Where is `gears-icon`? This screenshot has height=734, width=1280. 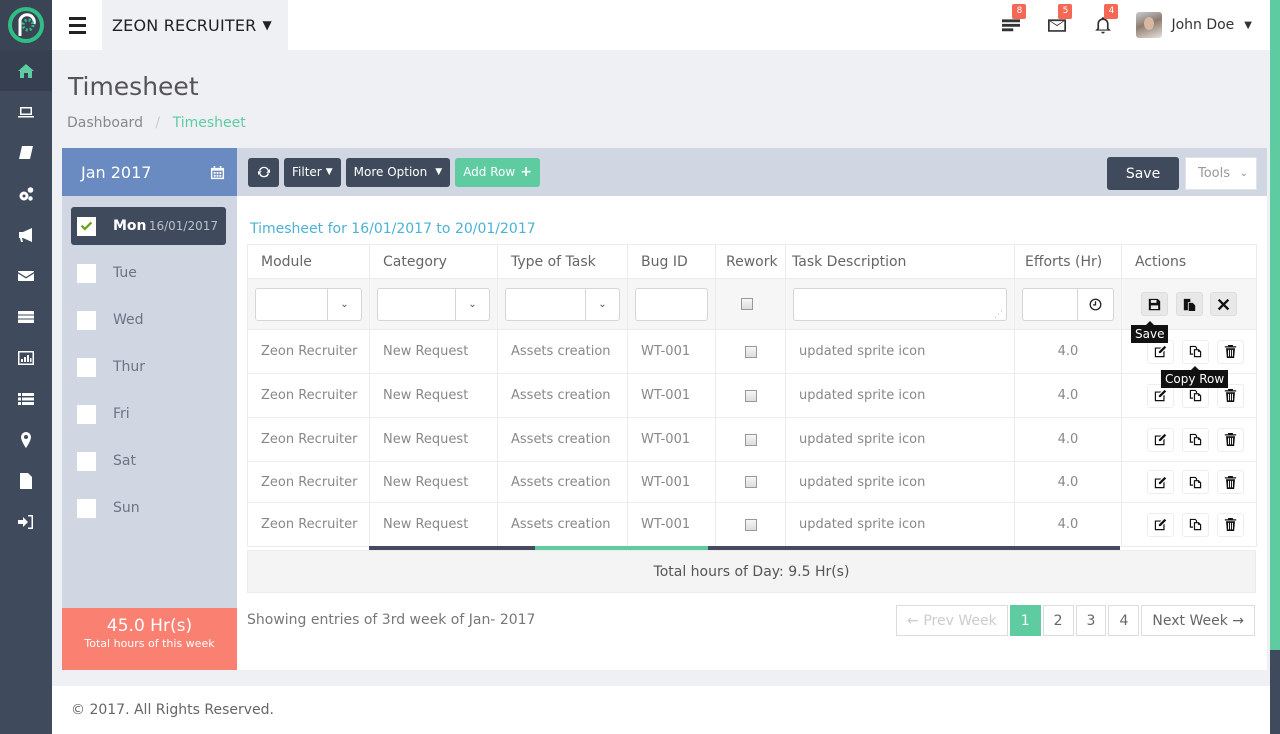
gears-icon is located at coordinates (26, 193).